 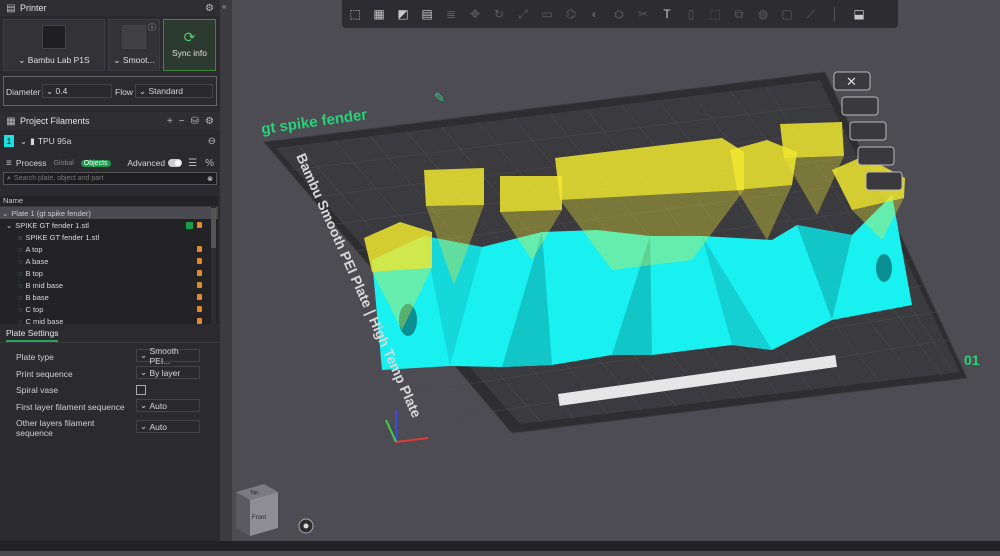 I want to click on plate-settings-icon, so click(x=884, y=181).